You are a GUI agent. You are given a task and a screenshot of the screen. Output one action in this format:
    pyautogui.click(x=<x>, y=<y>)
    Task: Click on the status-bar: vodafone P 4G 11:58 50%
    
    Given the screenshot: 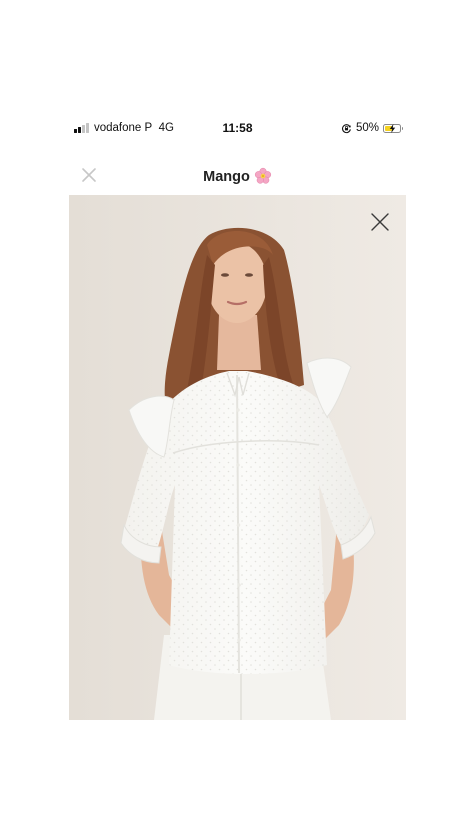 What is the action you would take?
    pyautogui.click(x=237, y=129)
    